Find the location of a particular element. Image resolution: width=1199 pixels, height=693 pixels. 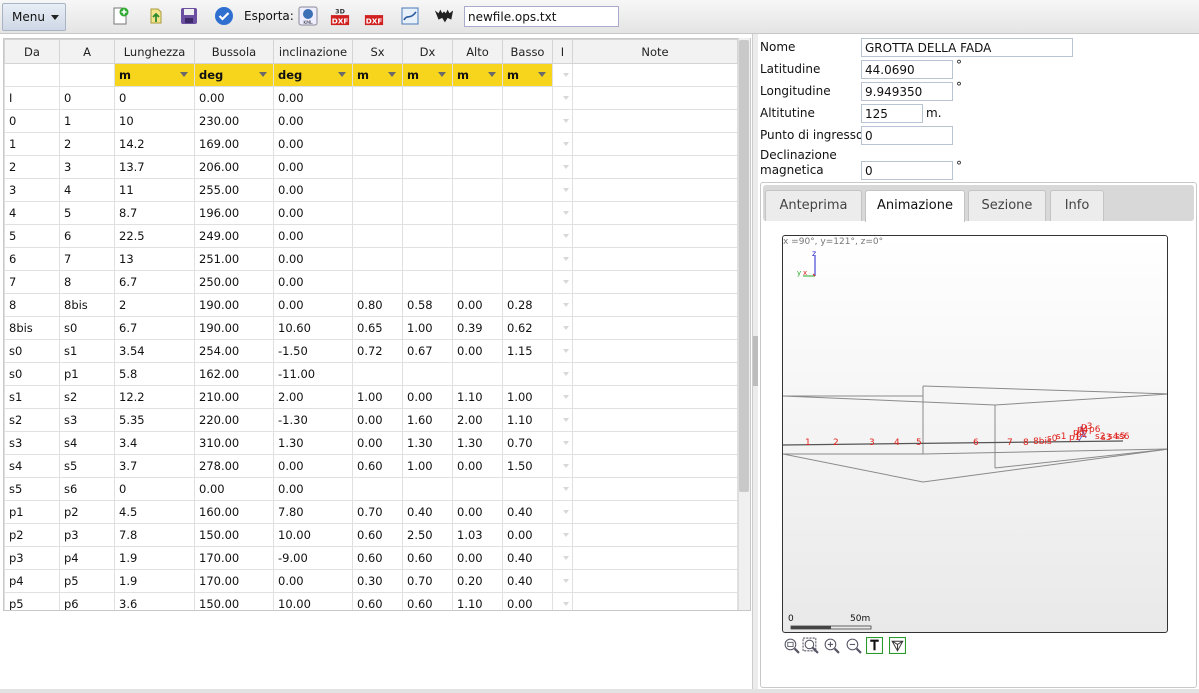

table-cell: 13.7 is located at coordinates (154, 167).